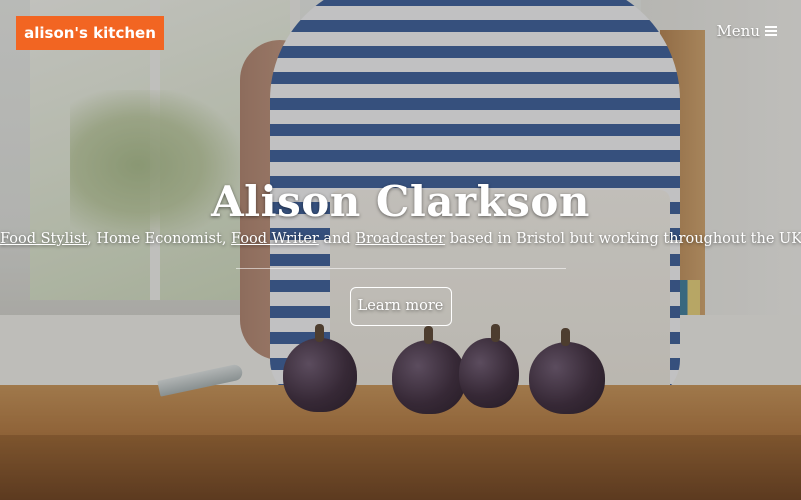 The height and width of the screenshot is (500, 801). Describe the element at coordinates (400, 268) in the screenshot. I see `hero-divider` at that location.